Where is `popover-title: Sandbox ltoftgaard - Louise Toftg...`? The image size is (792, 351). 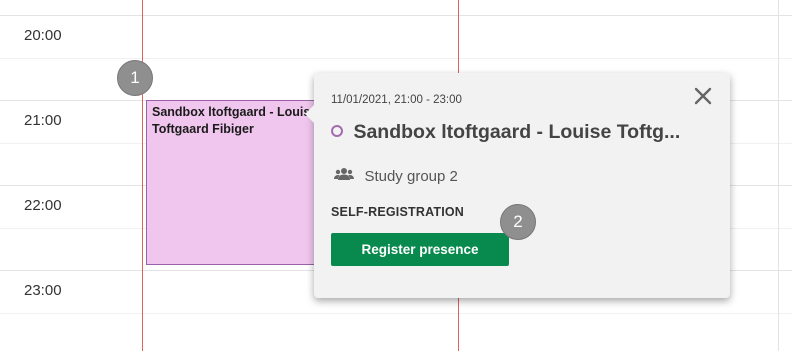
popover-title: Sandbox ltoftgaard - Louise Toftg... is located at coordinates (517, 132).